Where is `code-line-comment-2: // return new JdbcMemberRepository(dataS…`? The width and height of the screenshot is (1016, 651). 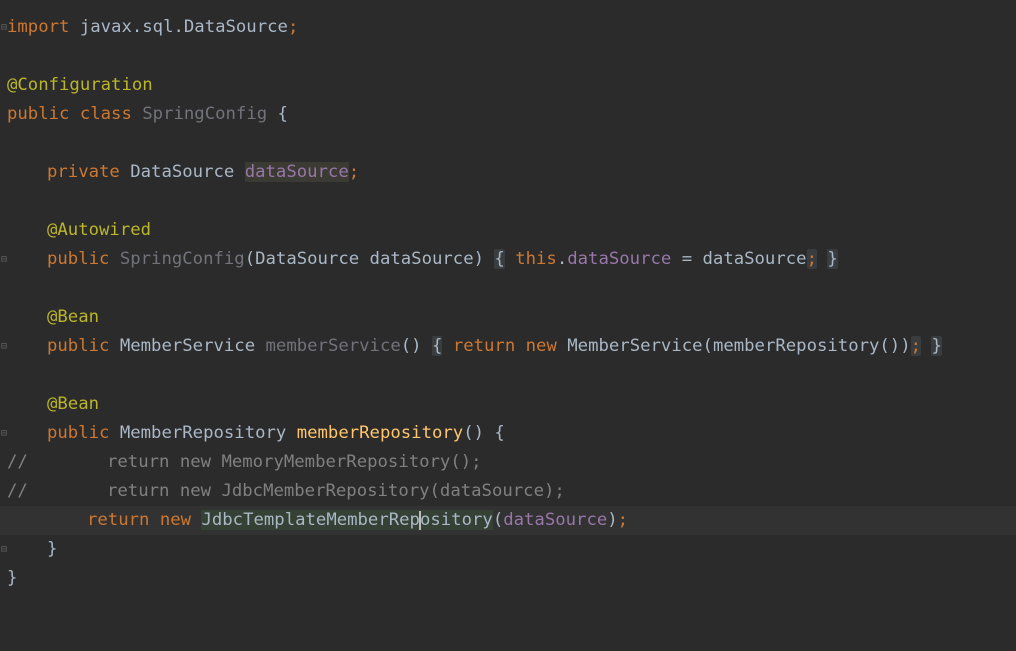
code-line-comment-2: // return new JdbcMemberRepository(dataS… is located at coordinates (508, 491).